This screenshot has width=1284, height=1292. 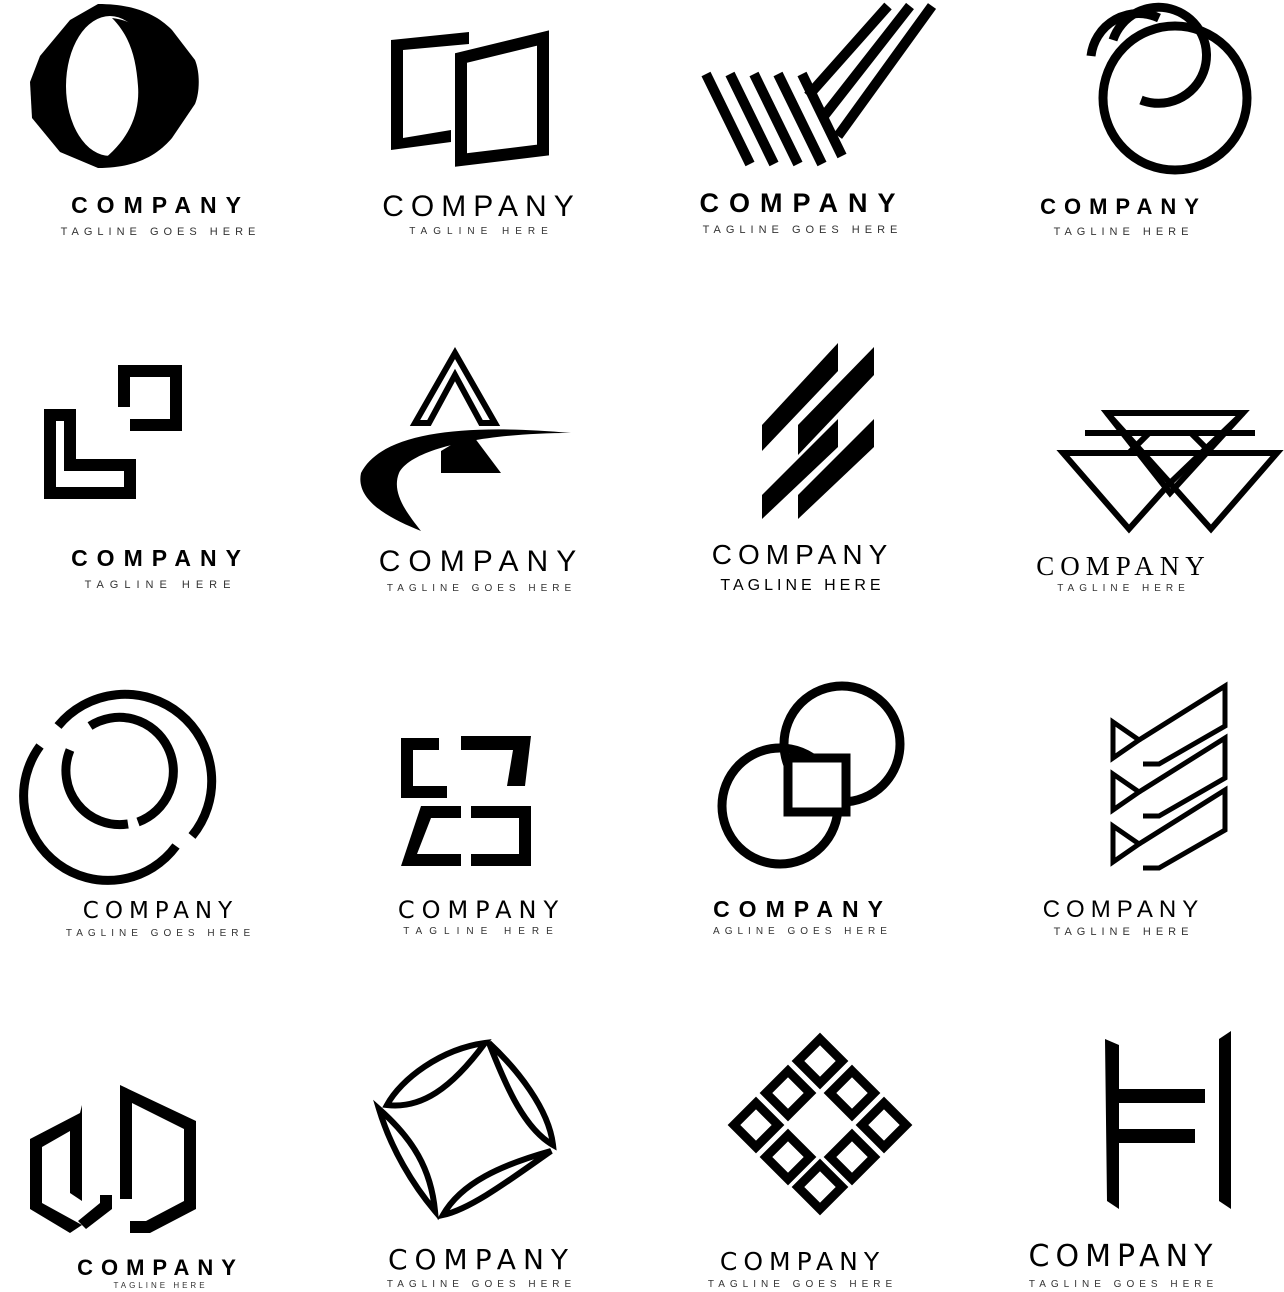 I want to click on swoosh-a-icon, so click(x=465, y=438).